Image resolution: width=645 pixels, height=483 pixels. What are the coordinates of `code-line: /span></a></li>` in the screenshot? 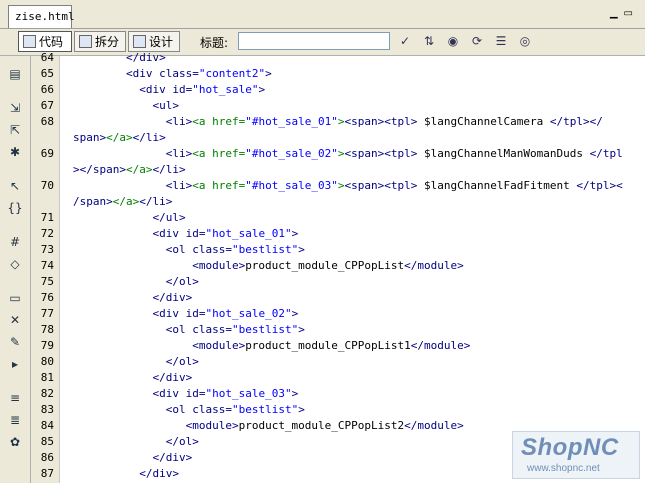 It's located at (122, 201).